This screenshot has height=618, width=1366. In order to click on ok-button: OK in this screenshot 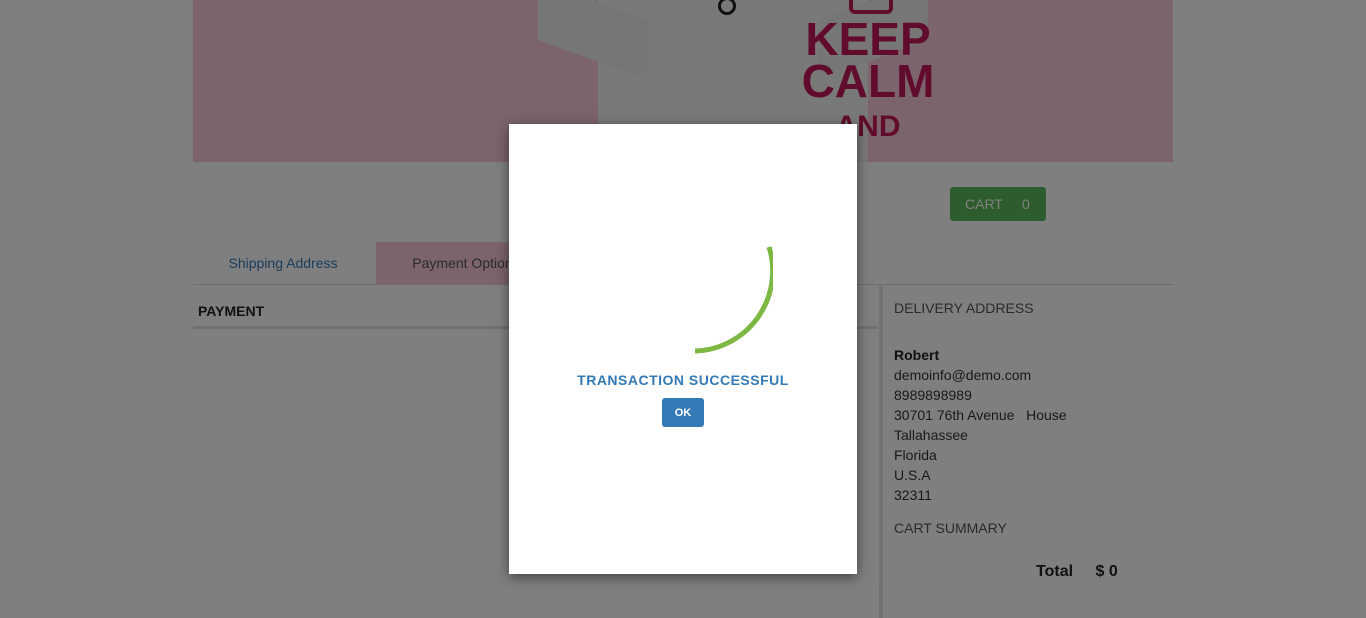, I will do `click(683, 412)`.